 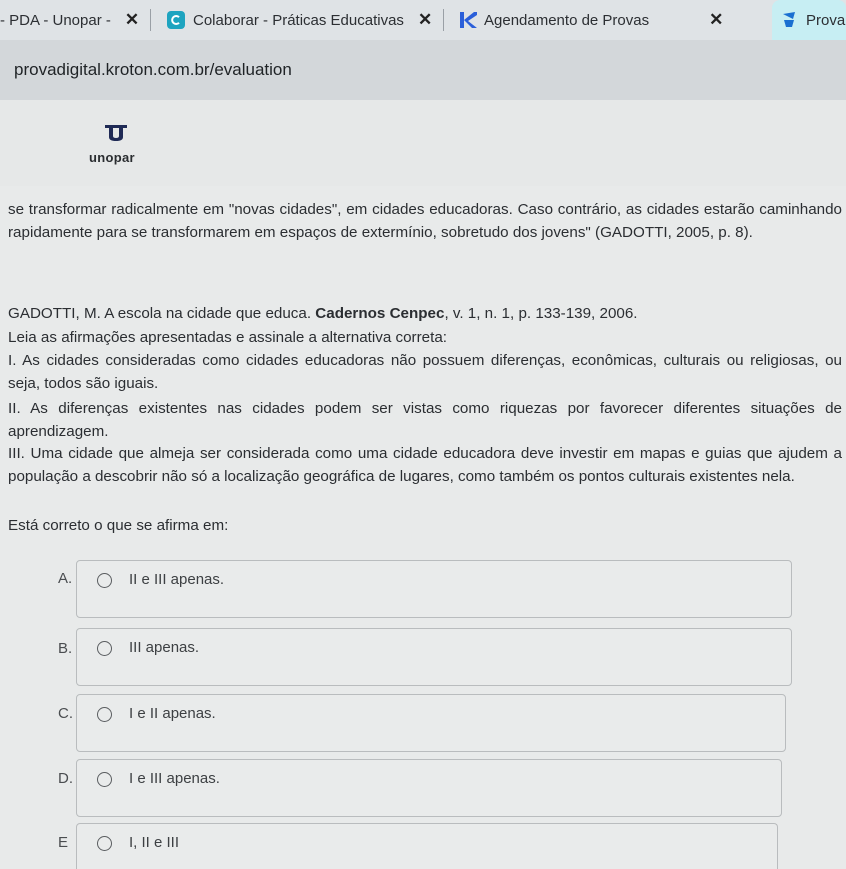 What do you see at coordinates (55, 20) in the screenshot?
I see `tab-label: - PDA - Unopar -` at bounding box center [55, 20].